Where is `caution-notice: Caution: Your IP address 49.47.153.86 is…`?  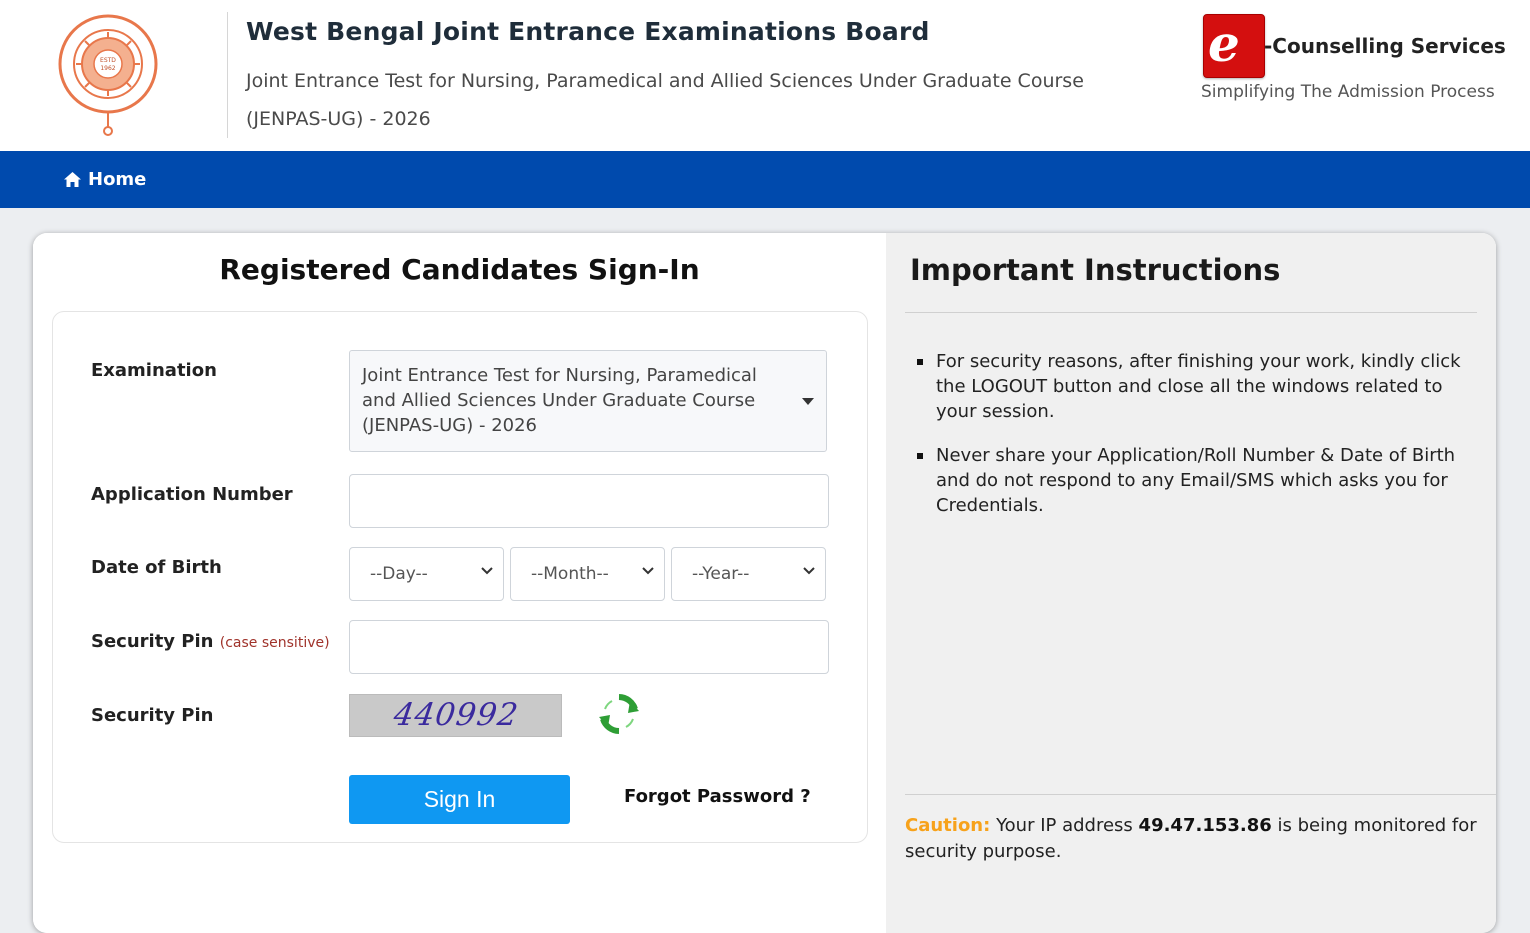 caution-notice: Caution: Your IP address 49.47.153.86 is… is located at coordinates (1192, 839).